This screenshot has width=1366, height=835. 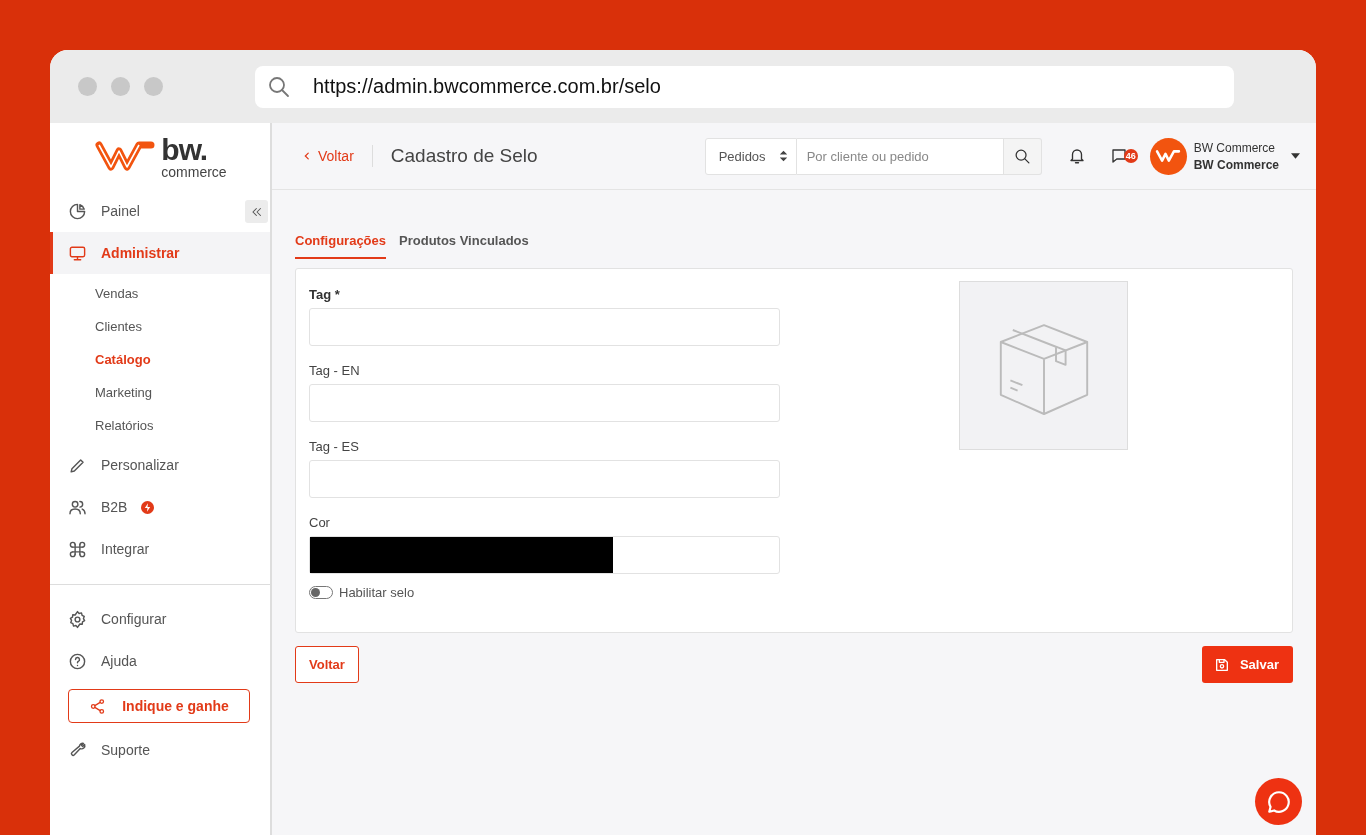 What do you see at coordinates (337, 156) in the screenshot?
I see `back-link: Voltar` at bounding box center [337, 156].